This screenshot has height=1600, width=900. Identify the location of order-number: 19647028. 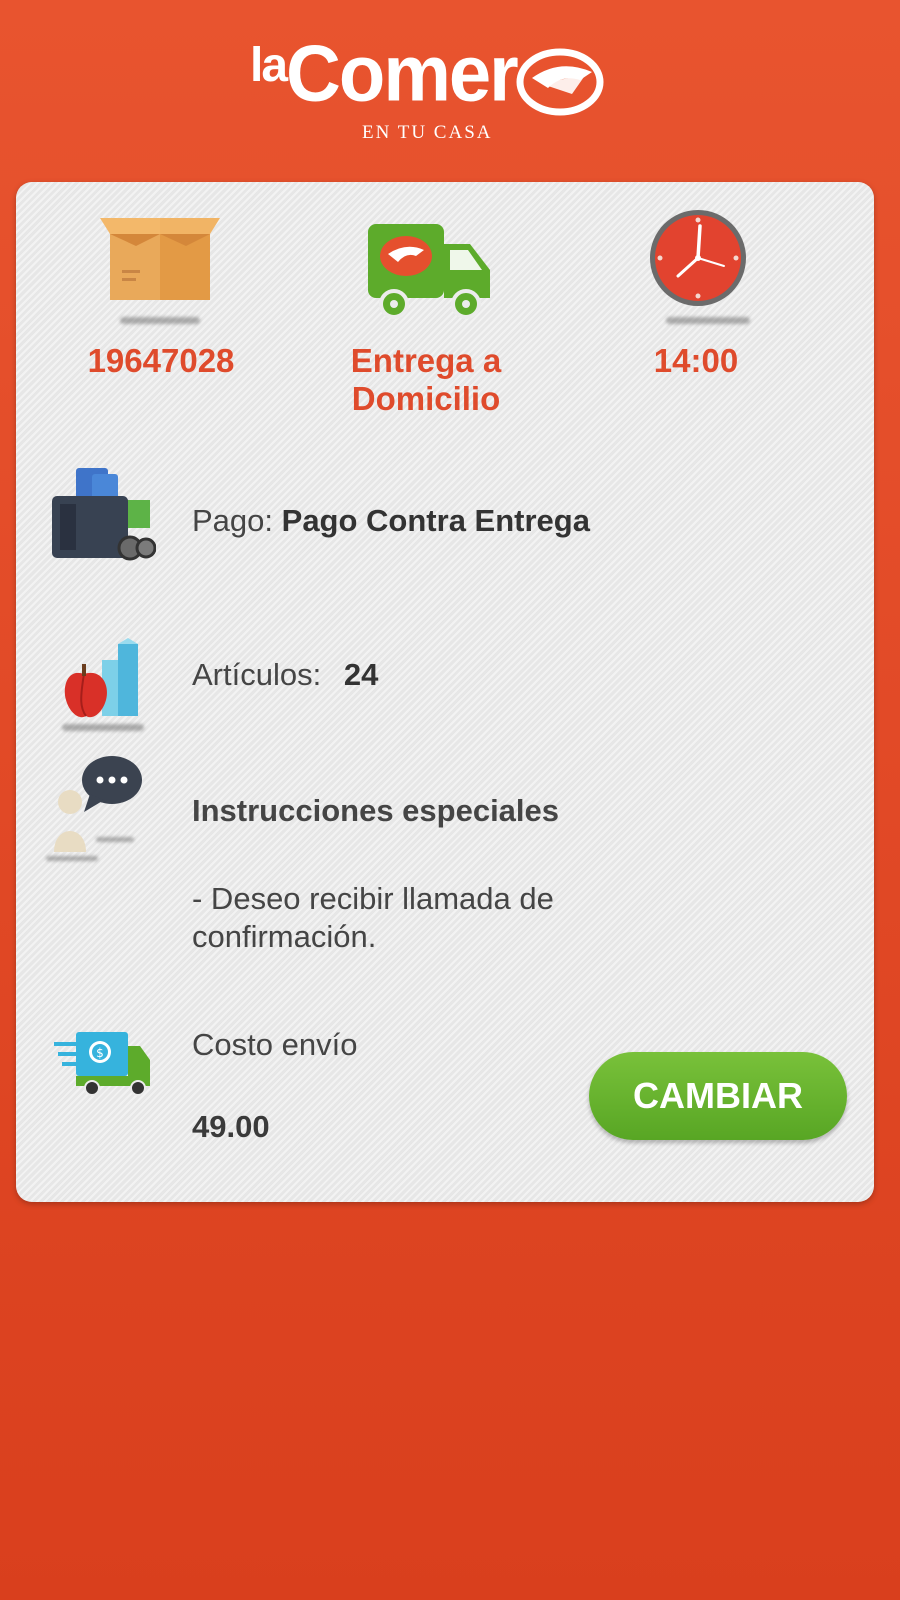
(161, 360).